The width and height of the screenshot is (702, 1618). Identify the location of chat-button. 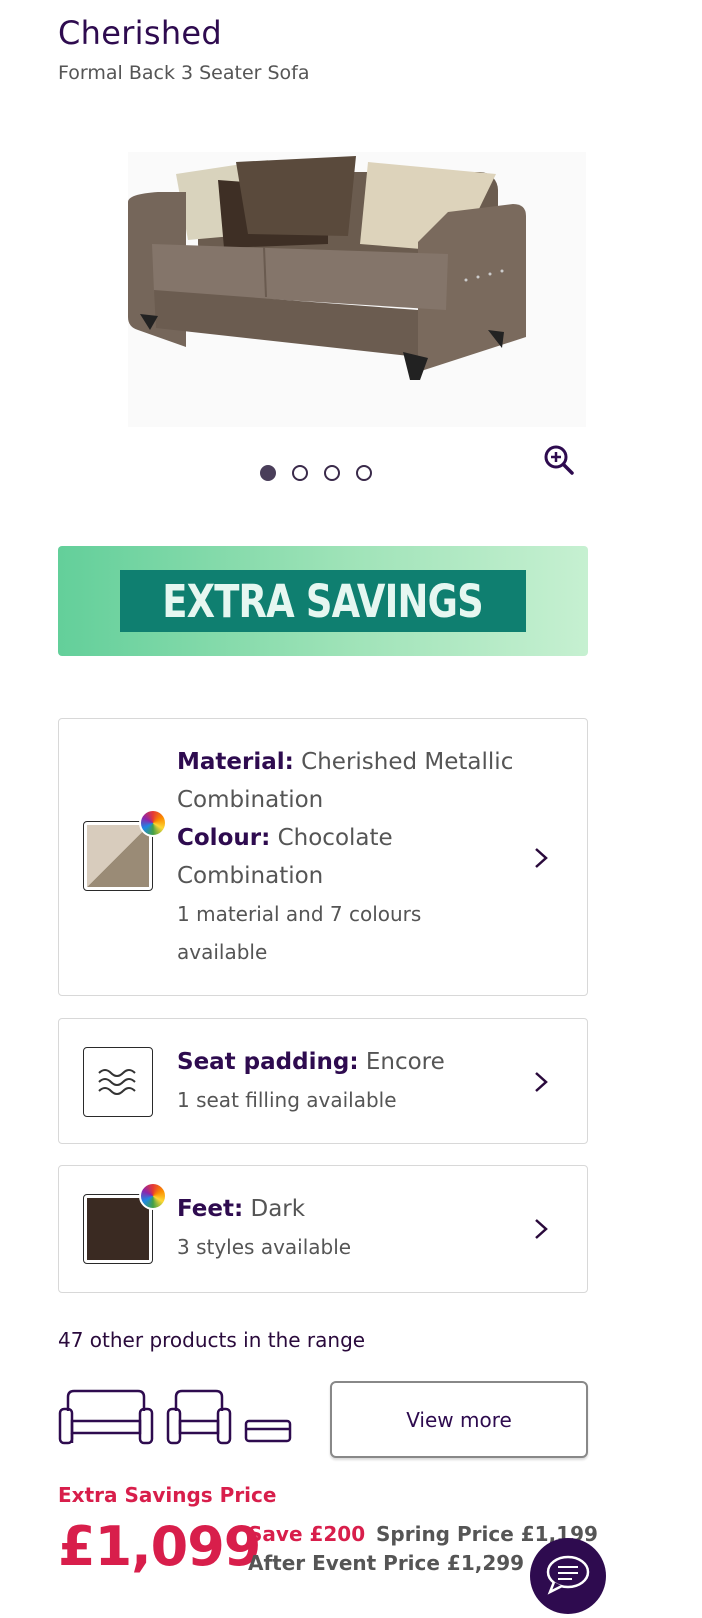
(568, 1576).